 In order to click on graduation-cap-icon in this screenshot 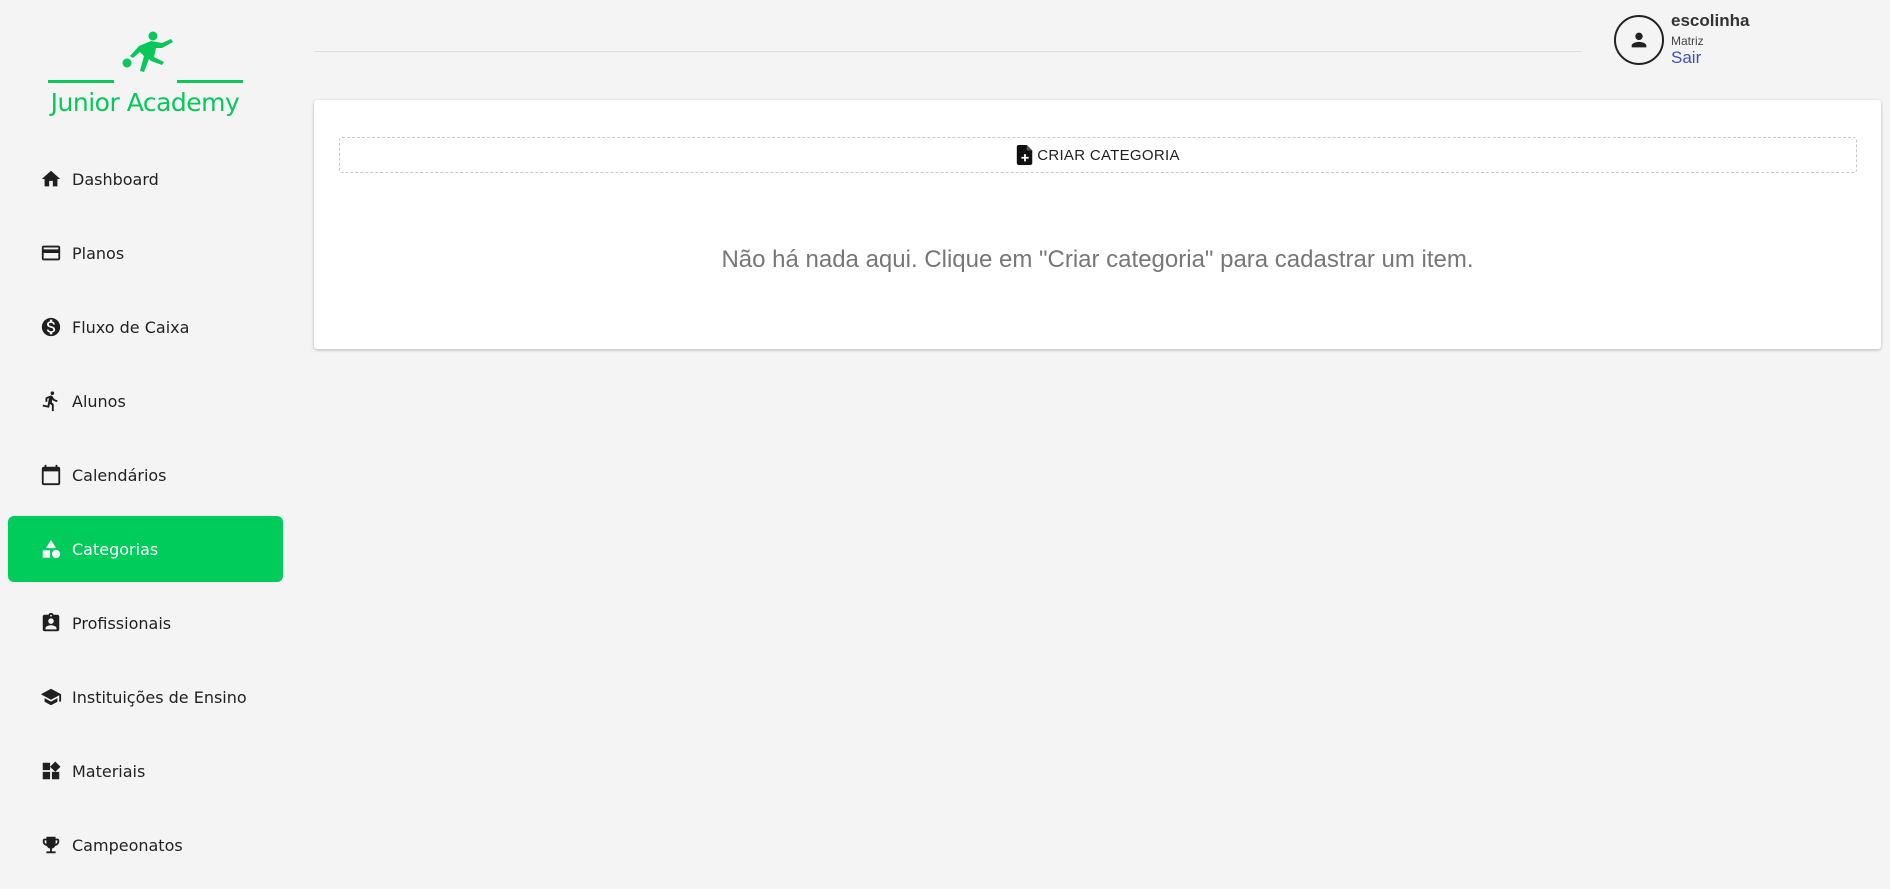, I will do `click(51, 697)`.